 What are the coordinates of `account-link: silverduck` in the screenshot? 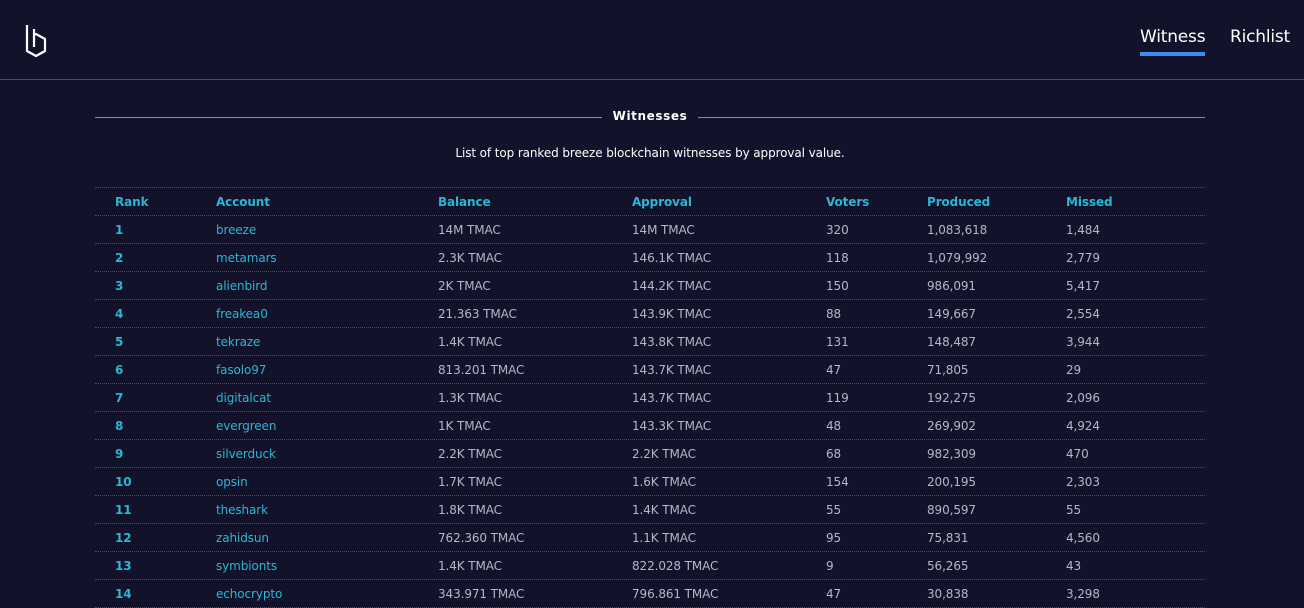 It's located at (246, 454).